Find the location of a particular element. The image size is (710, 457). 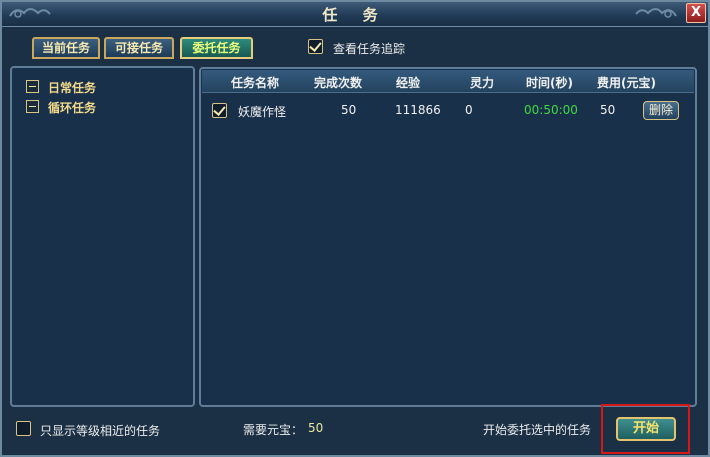

table-header: 任务名称 完成次数 经验 灵力 时间(秒) 费用(元宝) is located at coordinates (448, 81).